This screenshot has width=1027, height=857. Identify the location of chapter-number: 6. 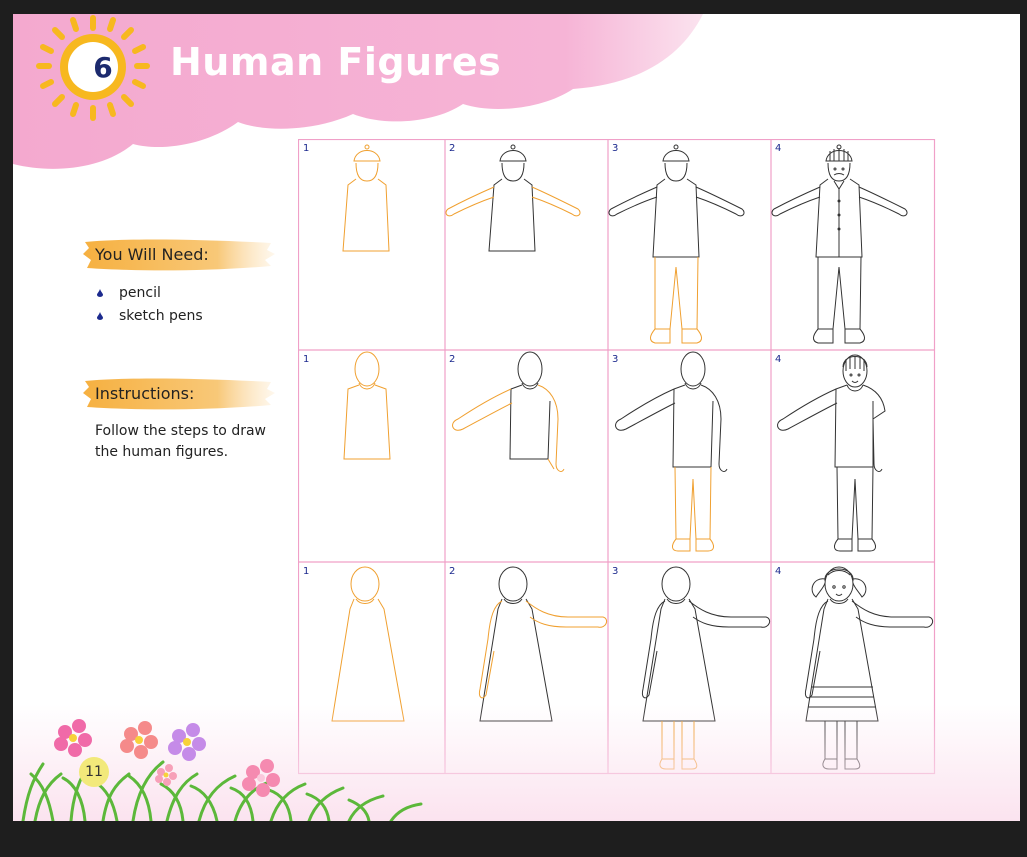
(103, 67).